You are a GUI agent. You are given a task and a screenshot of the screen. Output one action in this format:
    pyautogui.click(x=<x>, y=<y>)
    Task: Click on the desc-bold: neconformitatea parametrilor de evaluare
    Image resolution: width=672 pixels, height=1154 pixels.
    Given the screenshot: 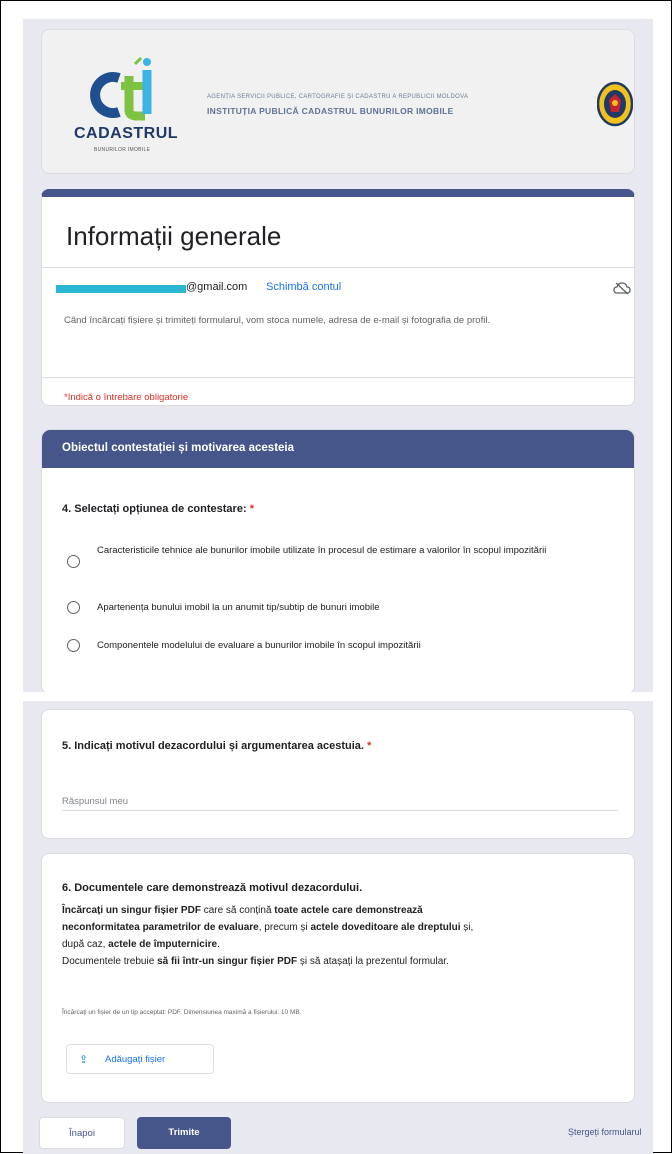 What is the action you would take?
    pyautogui.click(x=160, y=927)
    